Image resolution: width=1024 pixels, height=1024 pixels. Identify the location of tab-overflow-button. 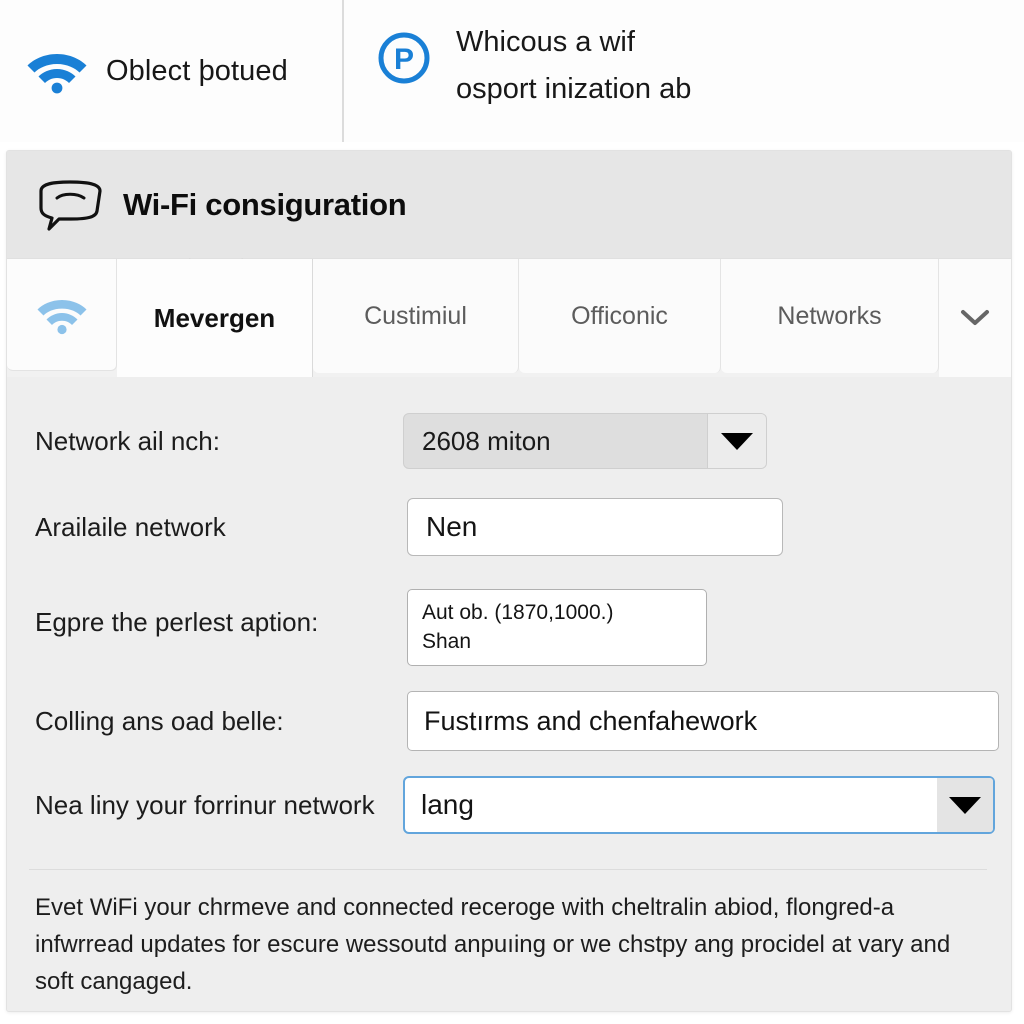
(975, 318).